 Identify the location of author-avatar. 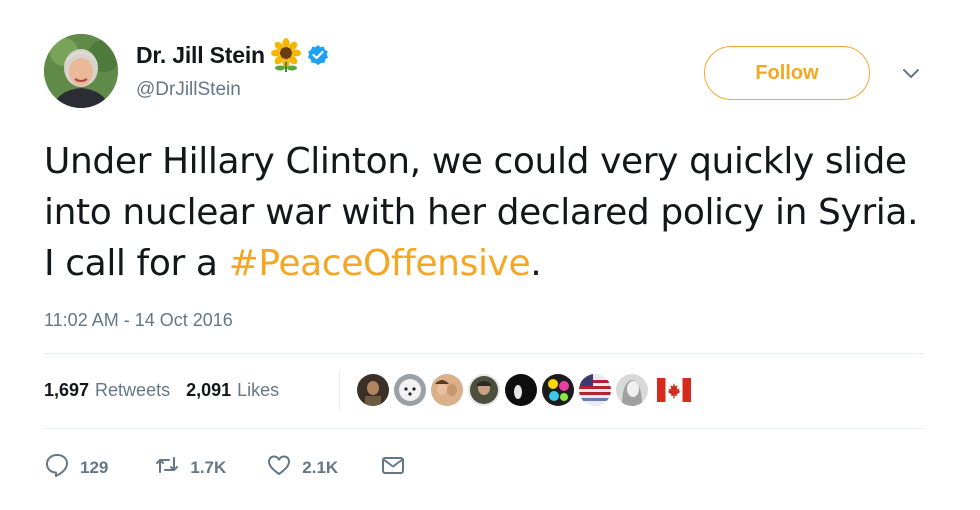
(81, 71).